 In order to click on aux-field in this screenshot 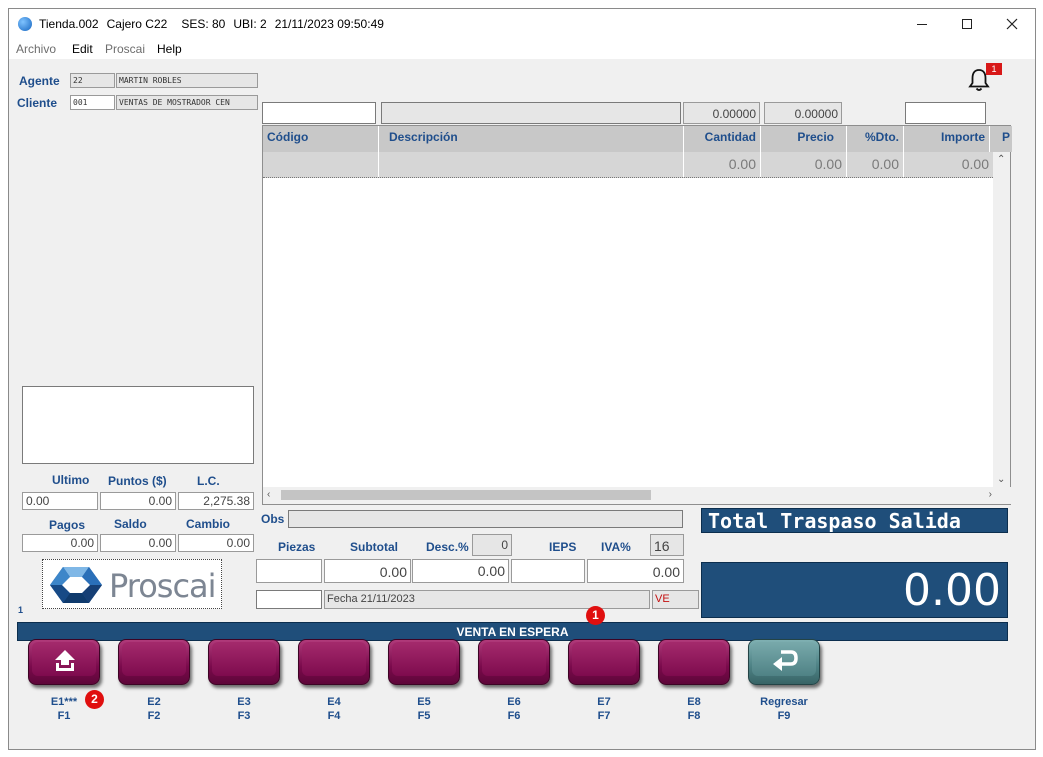, I will do `click(289, 599)`.